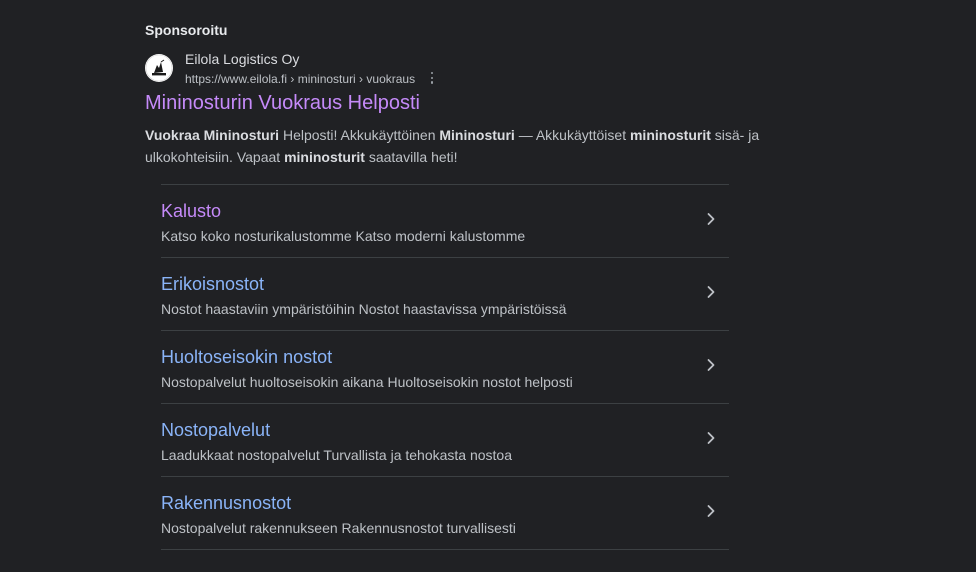 The width and height of the screenshot is (976, 572). I want to click on desc-text-2: Helposti! Akkukäyttöinen, so click(359, 135).